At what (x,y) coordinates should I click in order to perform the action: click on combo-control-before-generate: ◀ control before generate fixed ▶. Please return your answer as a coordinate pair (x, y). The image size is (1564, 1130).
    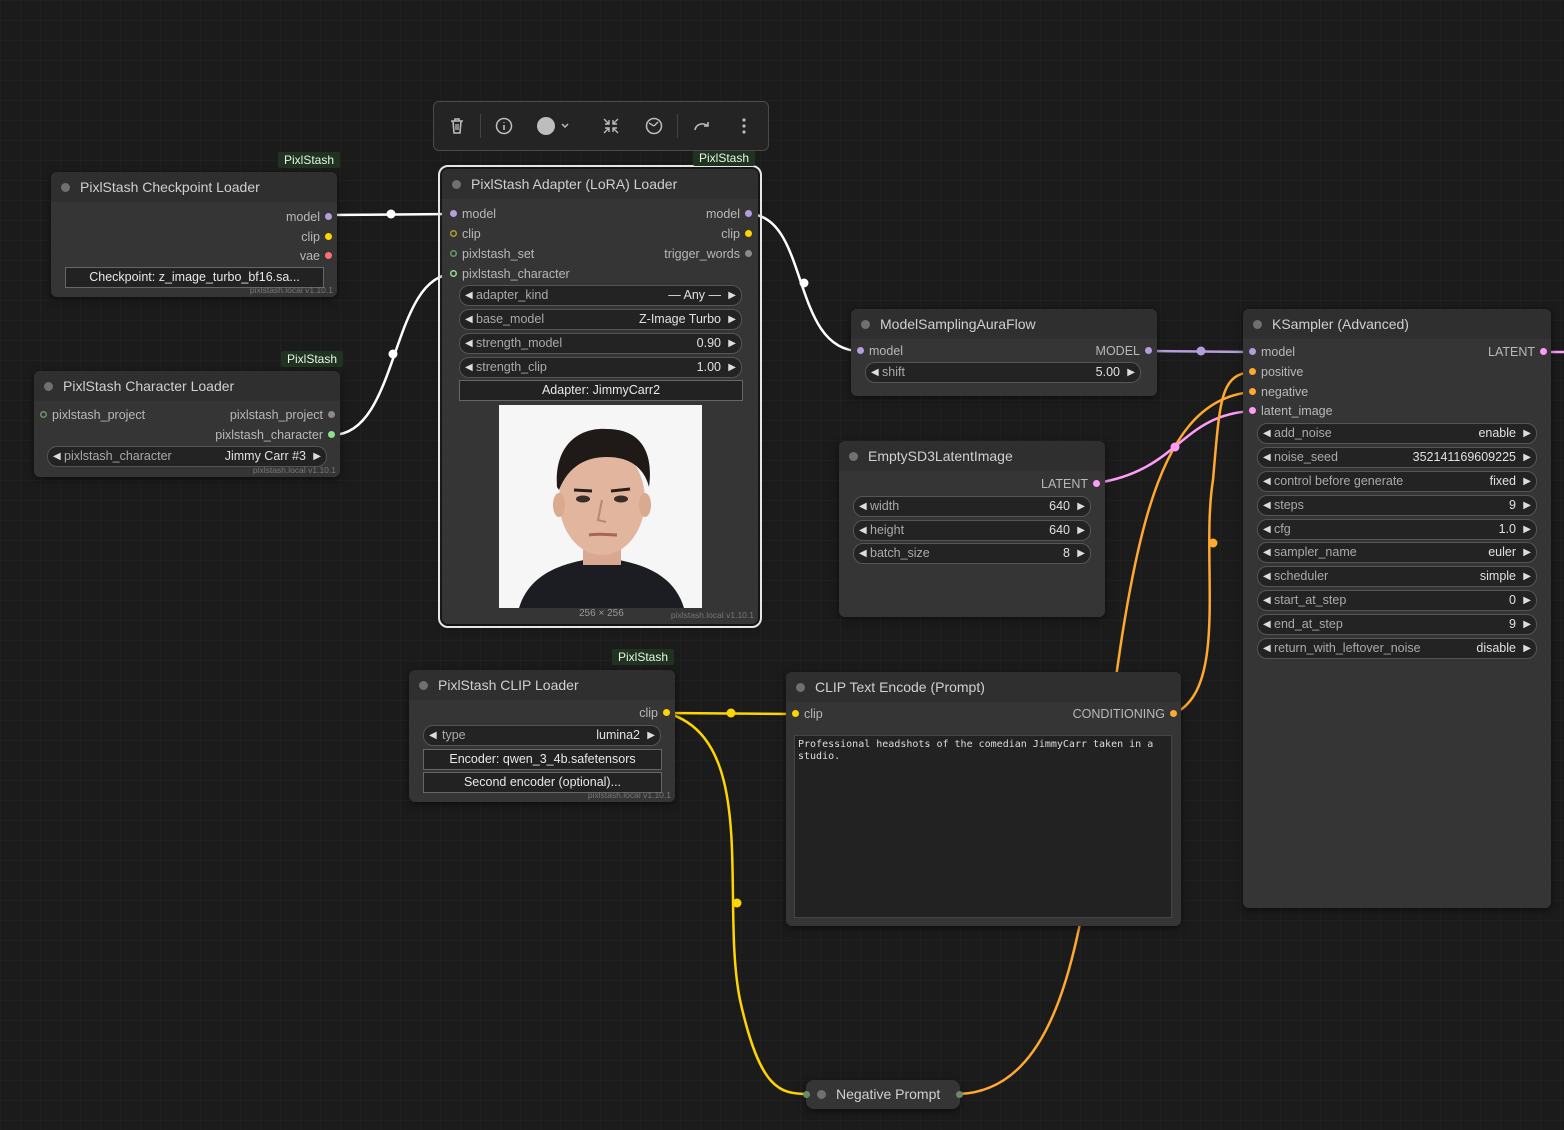
    Looking at the image, I should click on (1397, 481).